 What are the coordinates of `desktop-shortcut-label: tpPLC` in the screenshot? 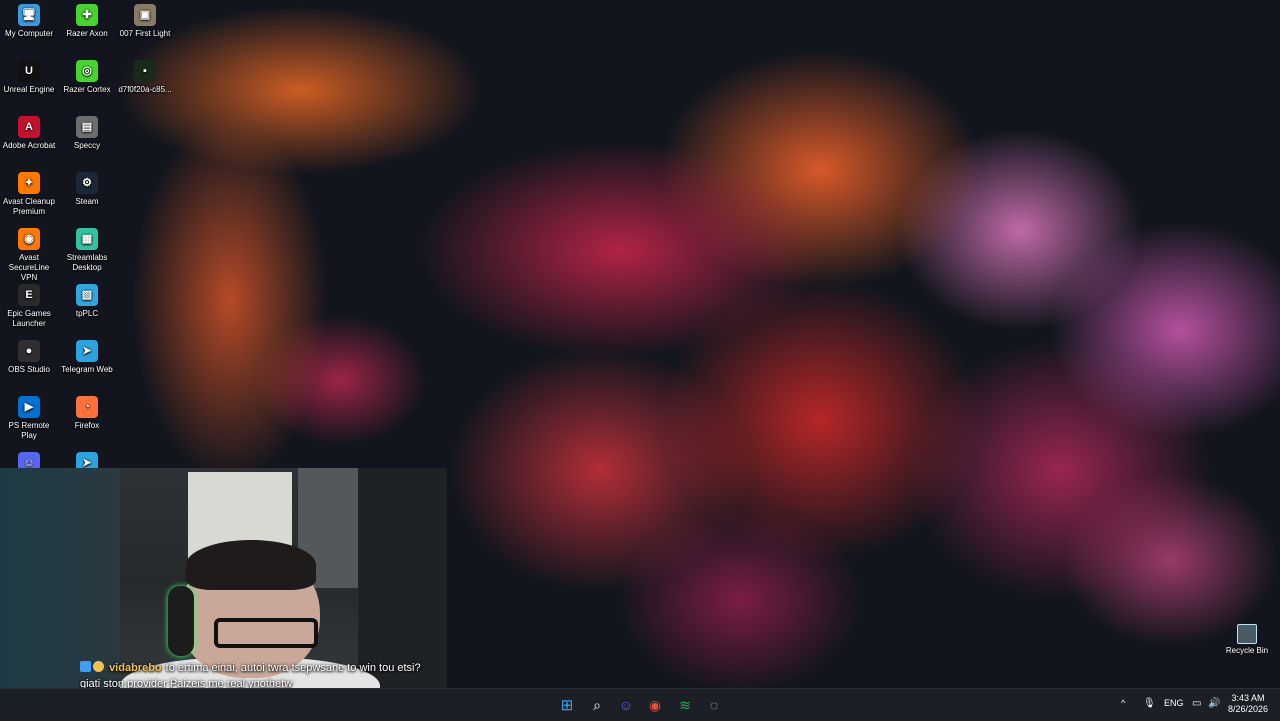 It's located at (87, 313).